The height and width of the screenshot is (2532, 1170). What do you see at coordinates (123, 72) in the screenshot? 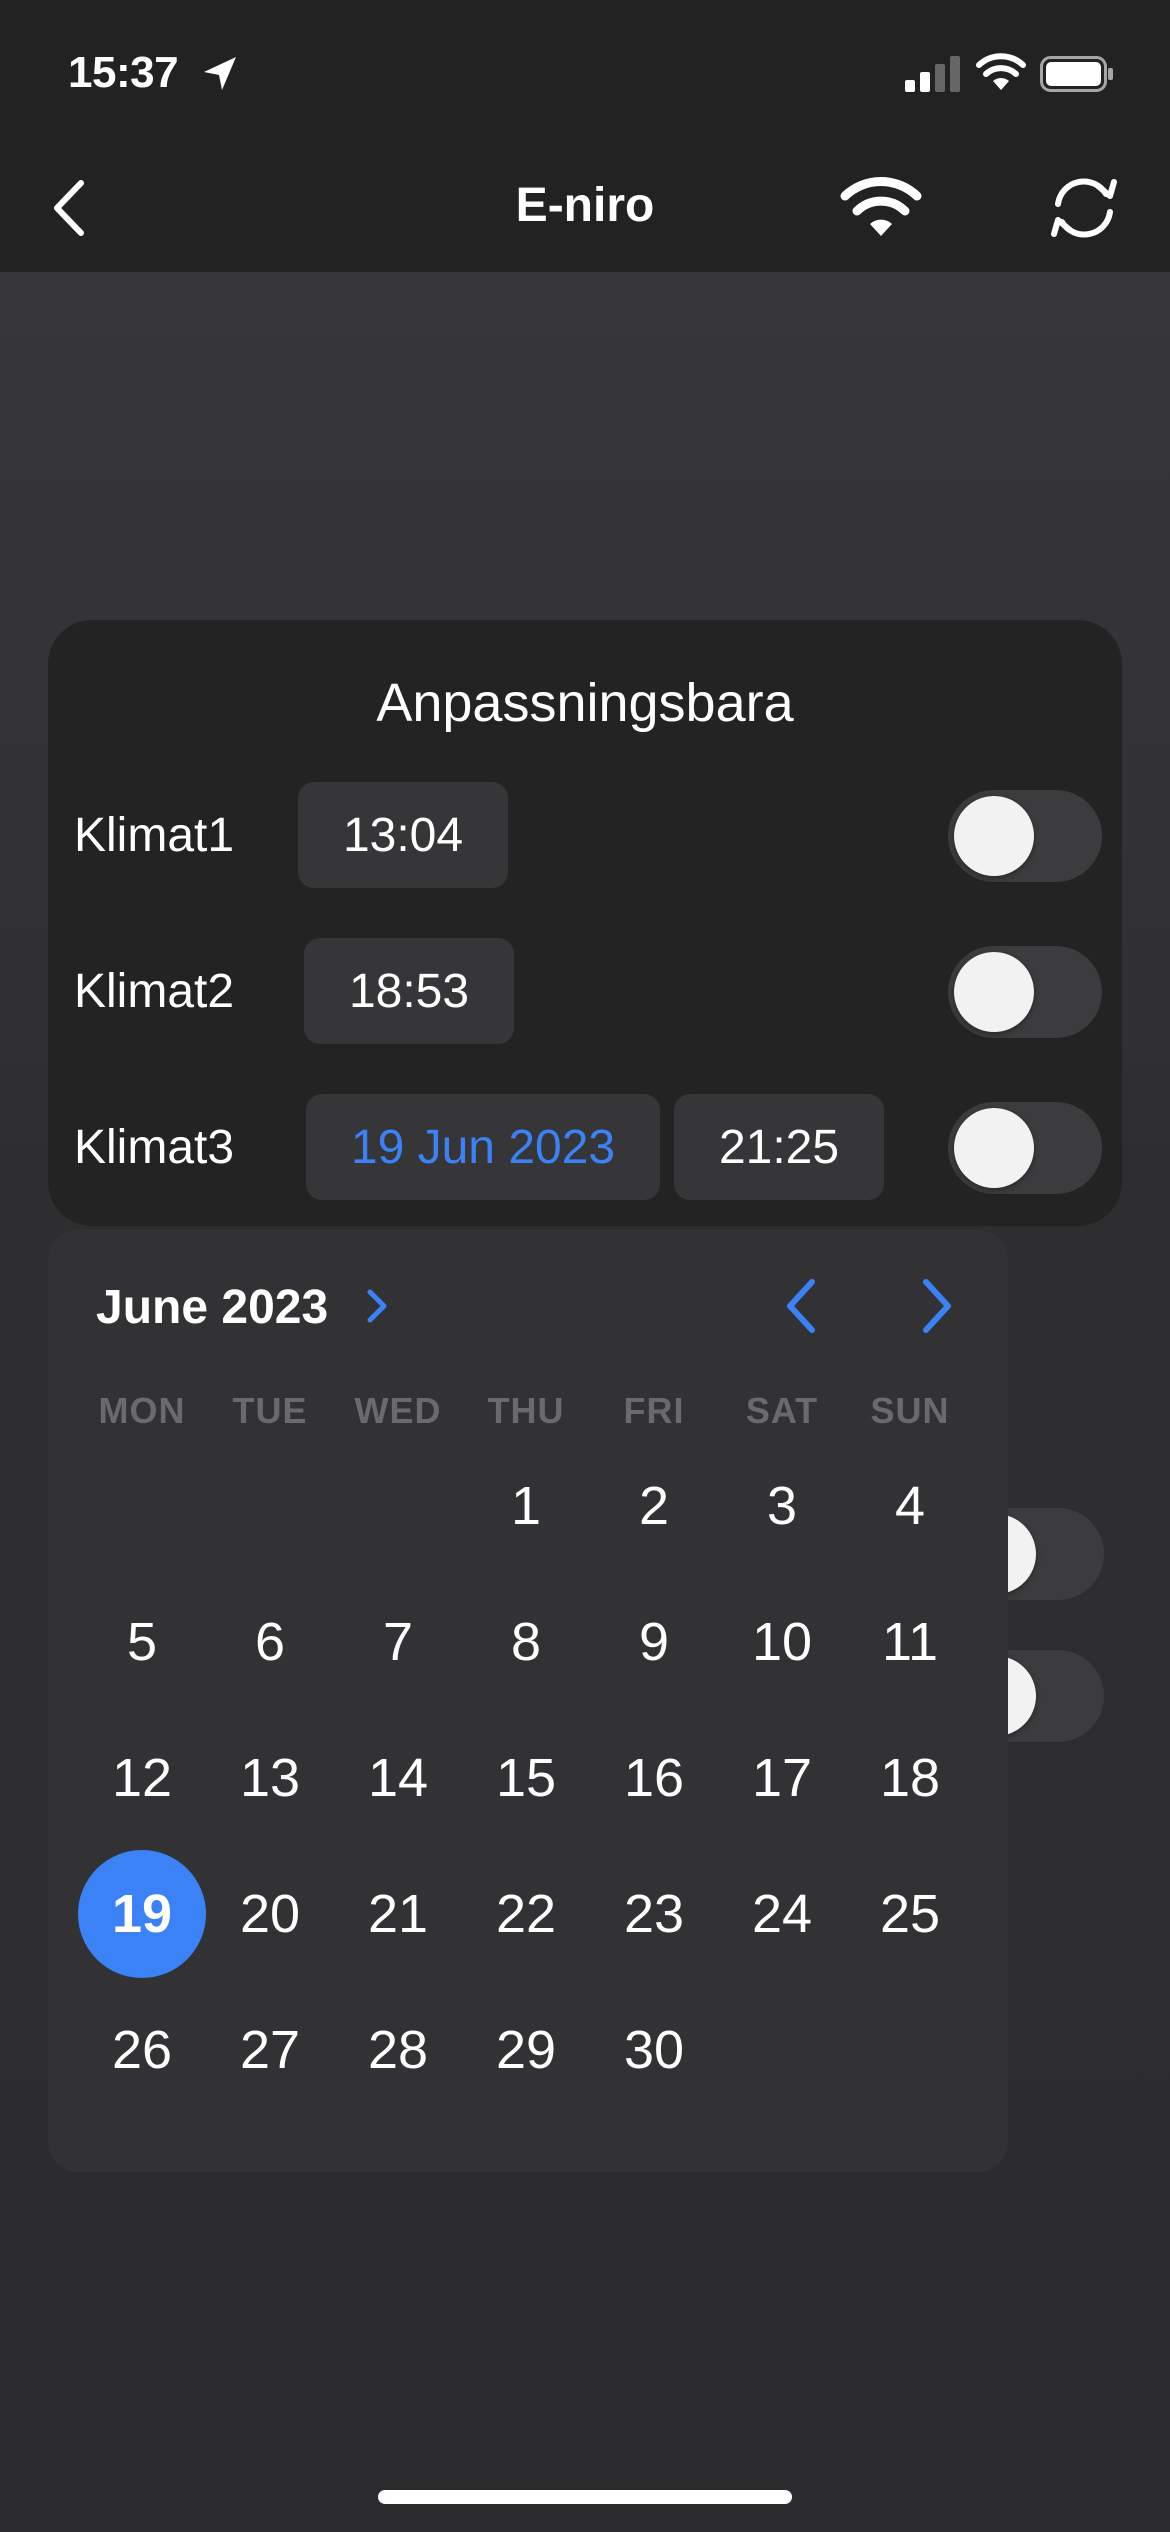
I see `status-time: 15:37` at bounding box center [123, 72].